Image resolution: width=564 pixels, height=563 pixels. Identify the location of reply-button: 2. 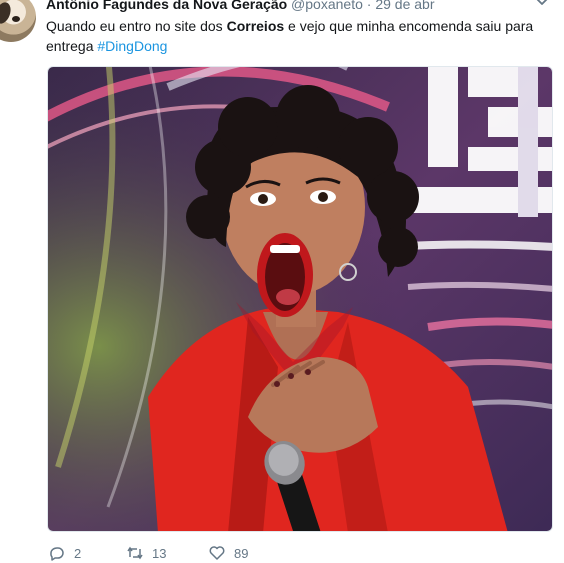
(64, 553).